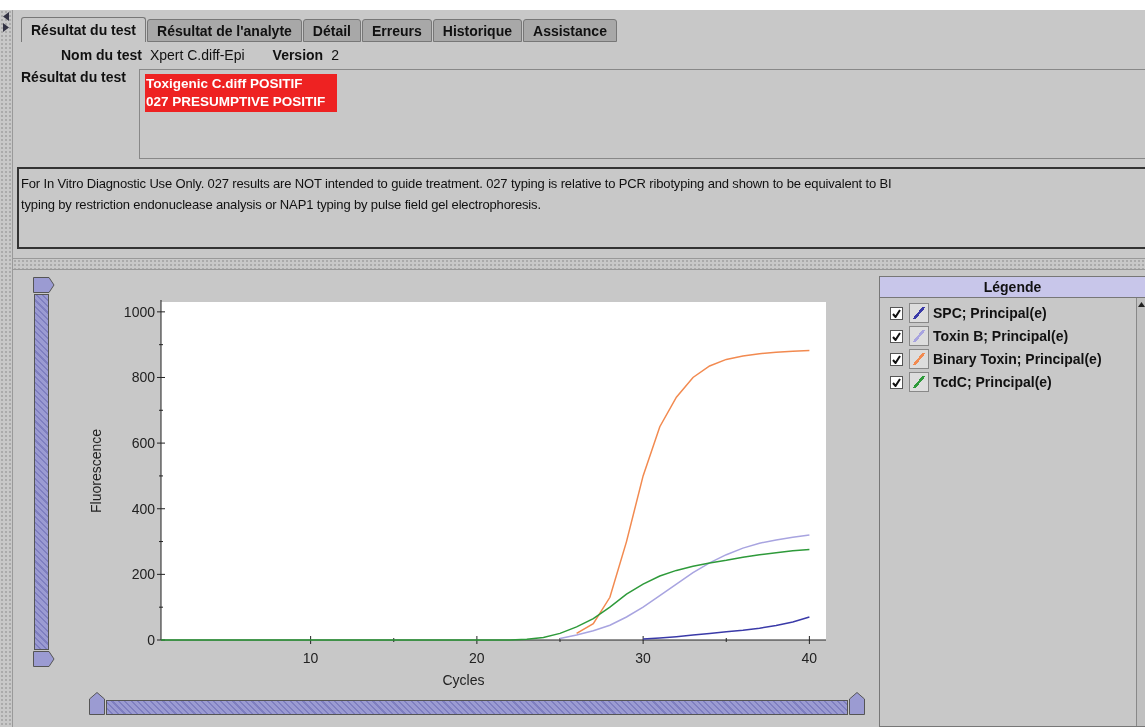 The image size is (1145, 727). What do you see at coordinates (73, 78) in the screenshot?
I see `field-label: Résultat du test` at bounding box center [73, 78].